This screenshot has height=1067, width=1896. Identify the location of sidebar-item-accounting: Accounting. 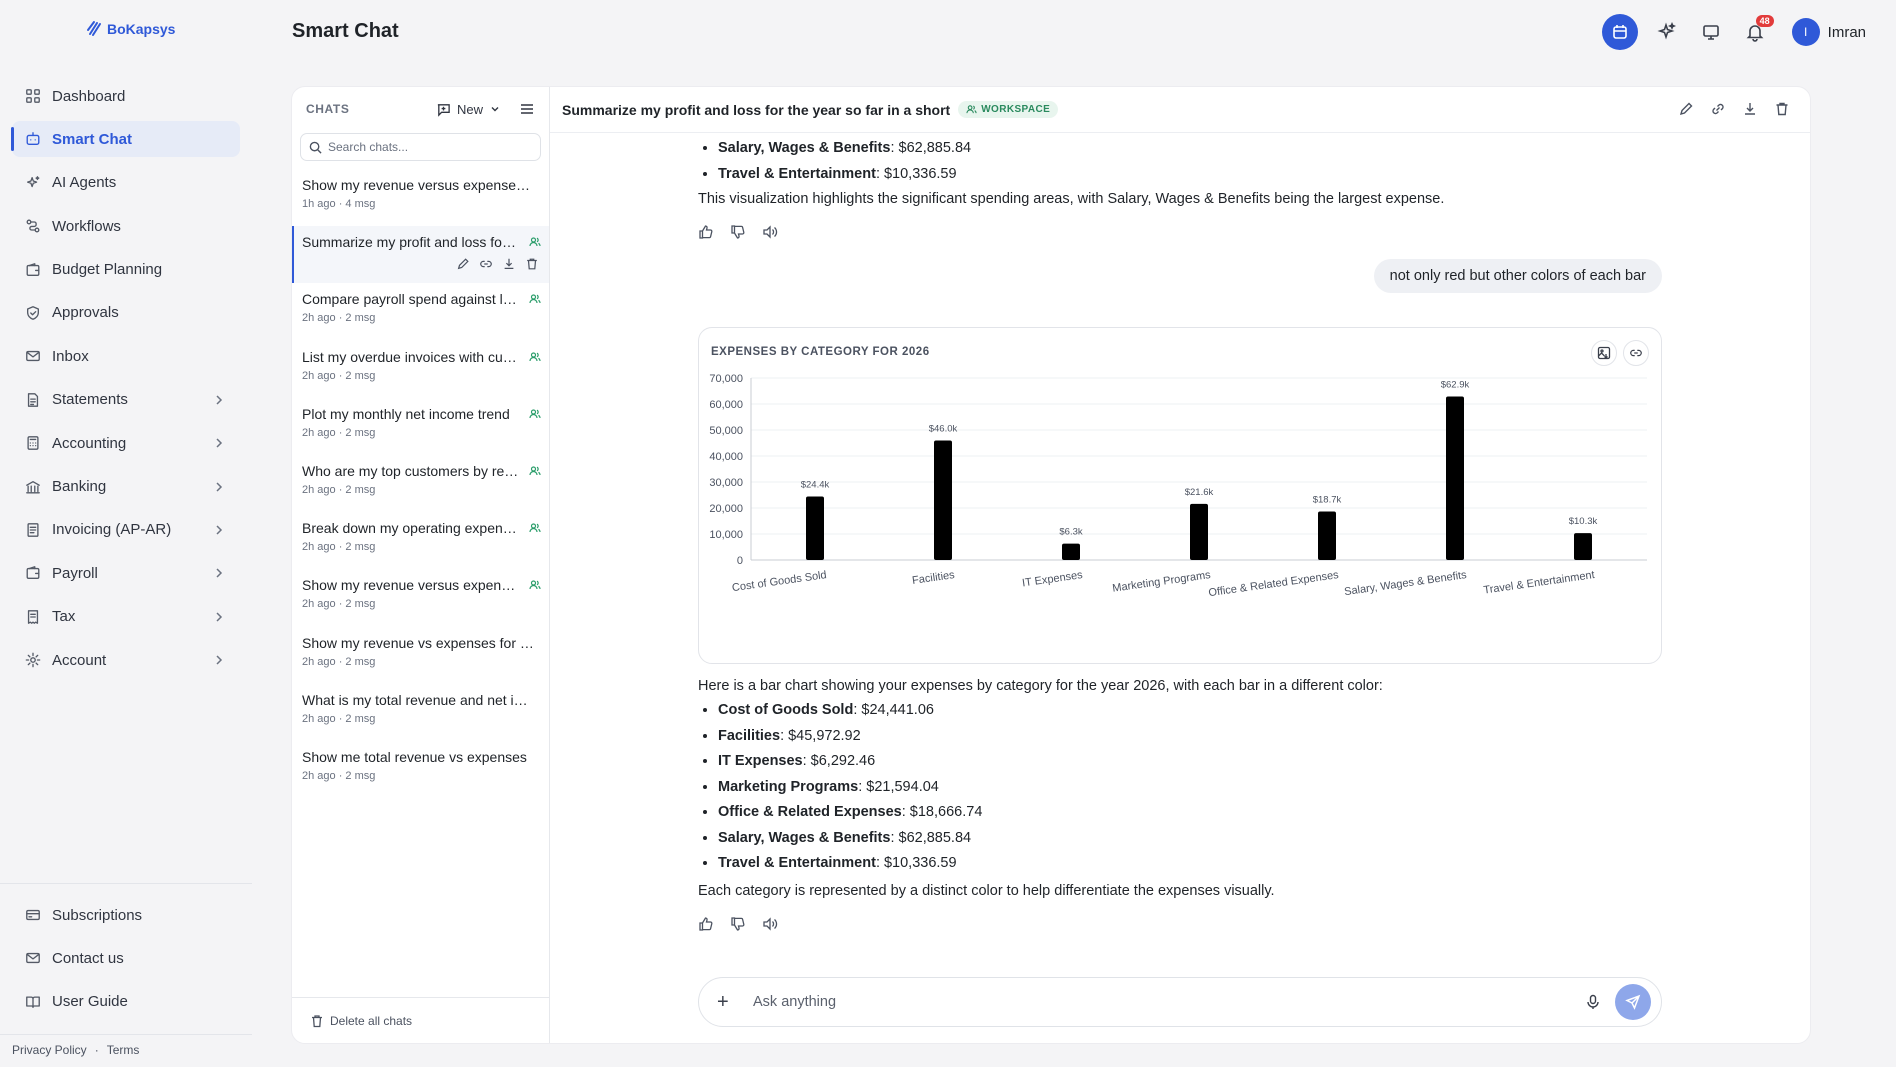
(126, 443).